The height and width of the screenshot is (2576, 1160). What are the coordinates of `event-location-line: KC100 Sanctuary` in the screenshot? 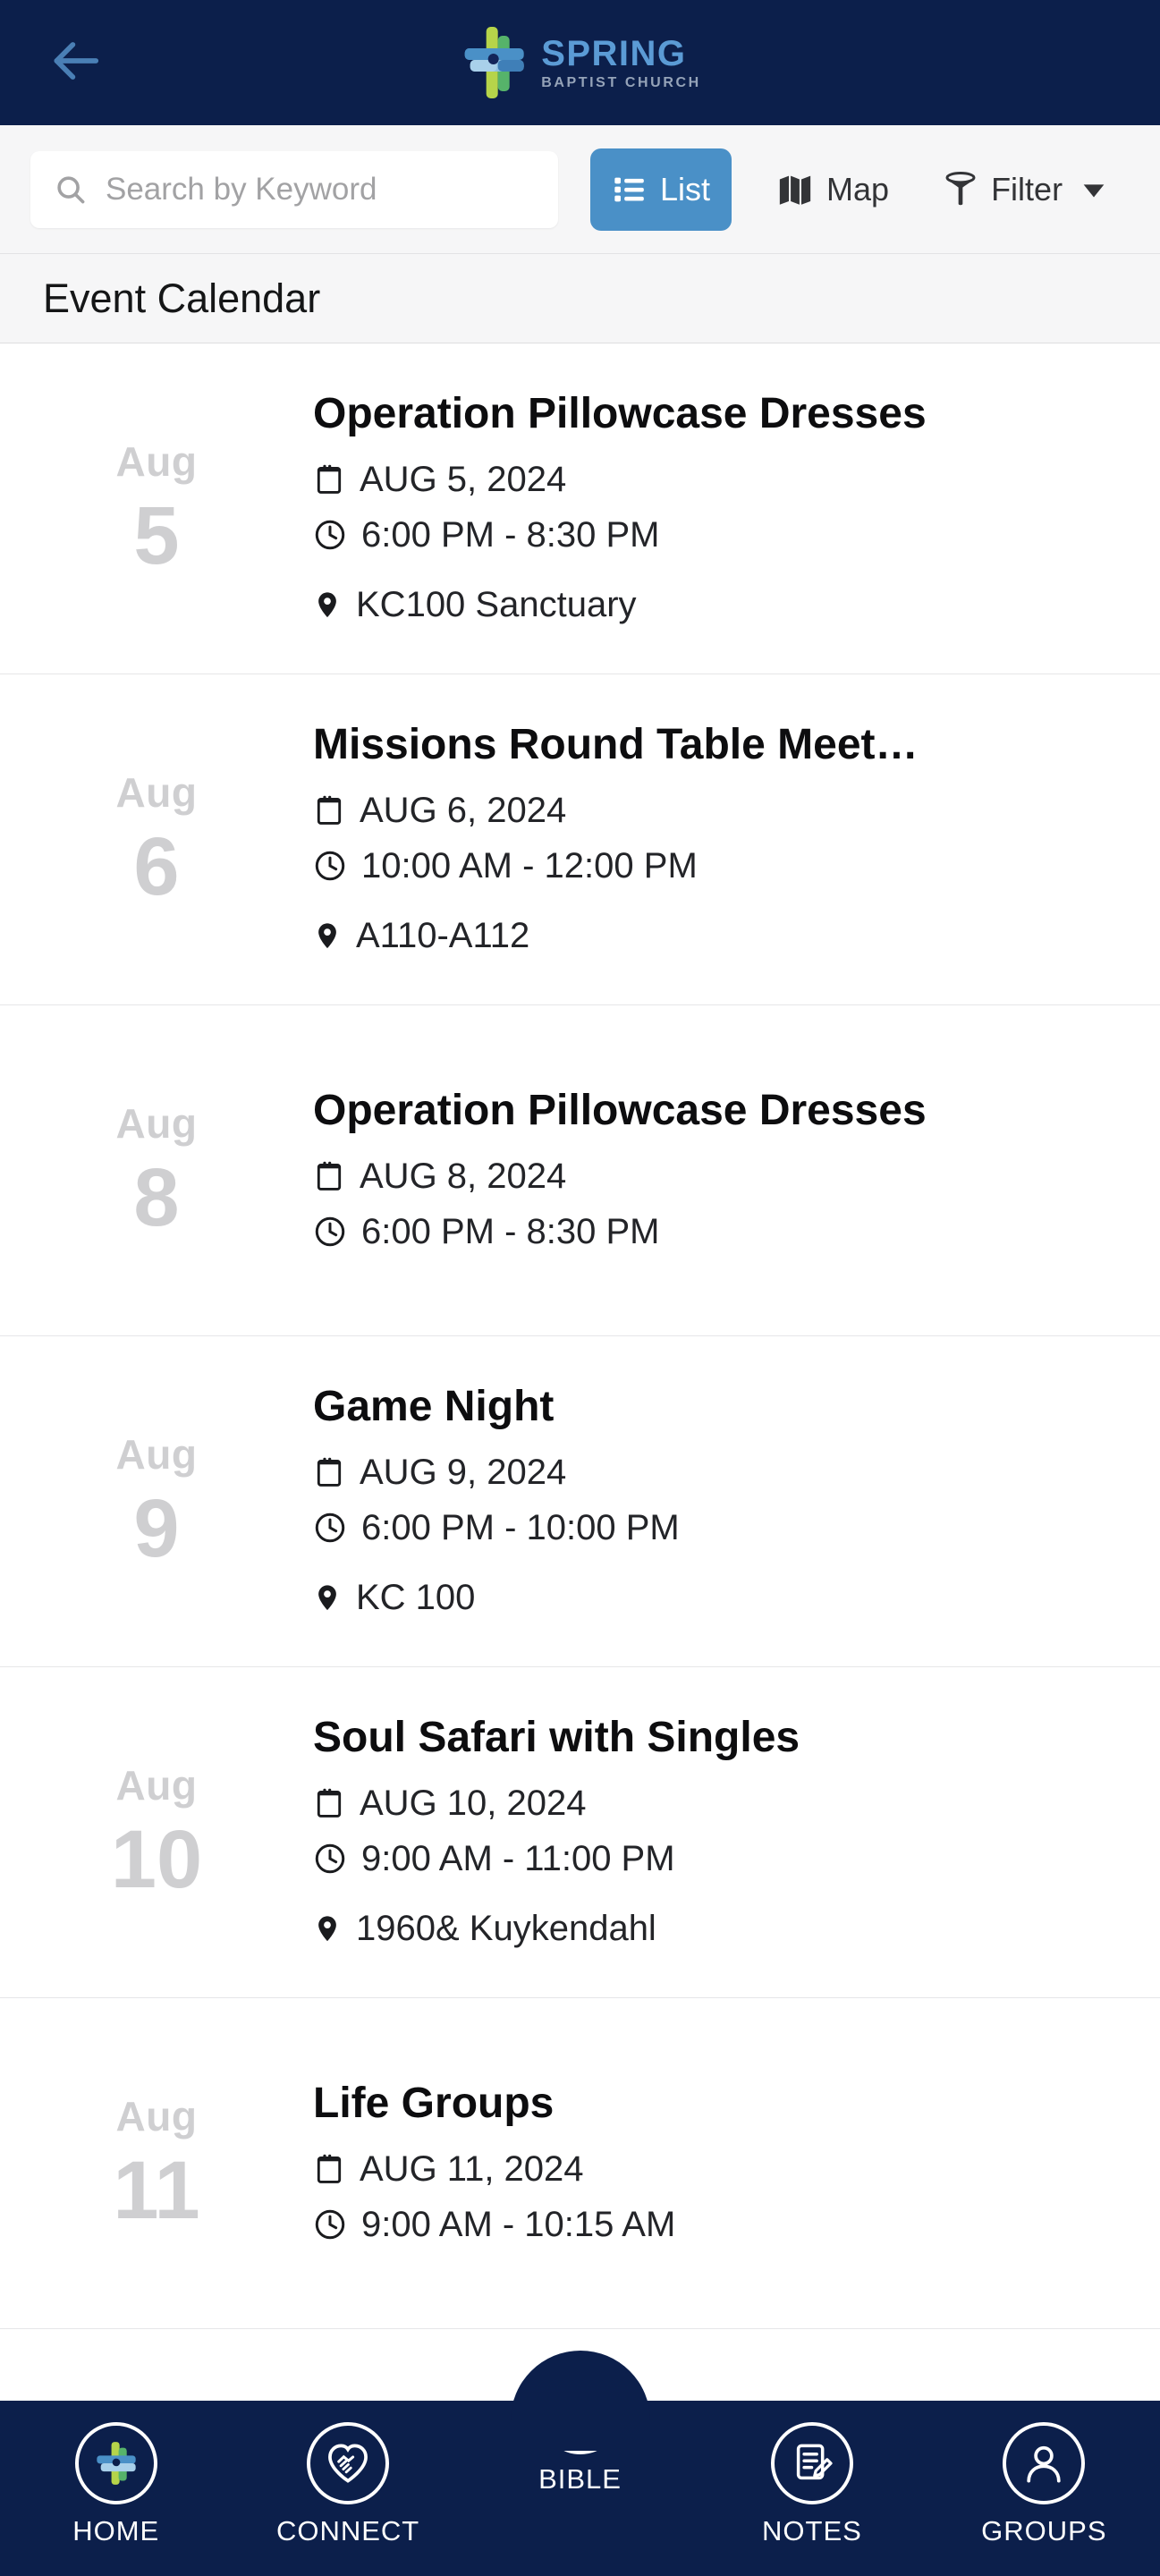 It's located at (714, 604).